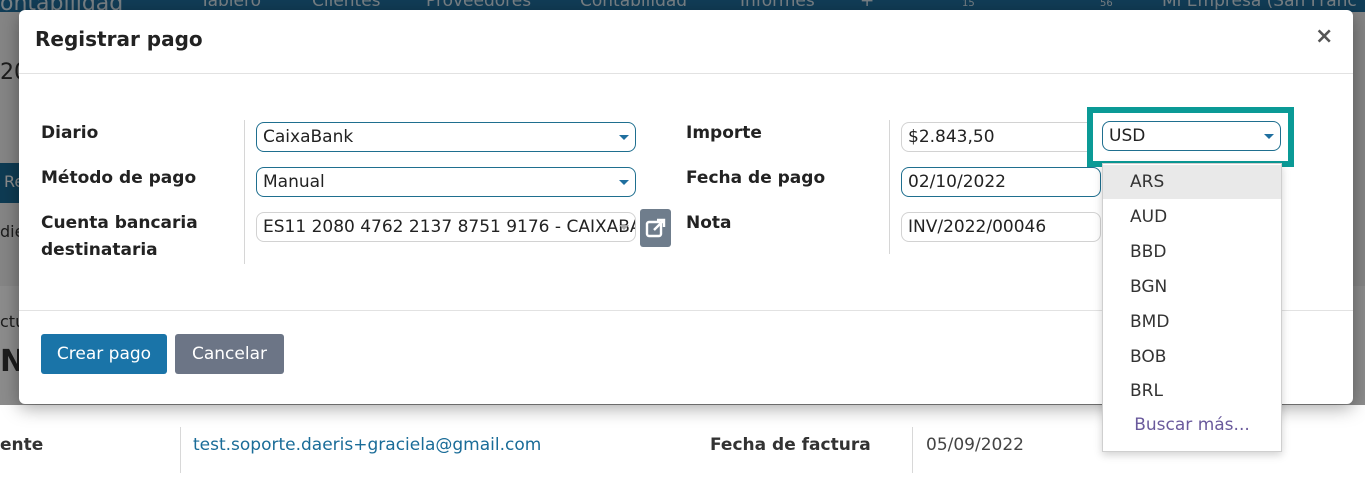 The width and height of the screenshot is (1365, 478). What do you see at coordinates (1192, 357) in the screenshot?
I see `currency-option-bob: BOB` at bounding box center [1192, 357].